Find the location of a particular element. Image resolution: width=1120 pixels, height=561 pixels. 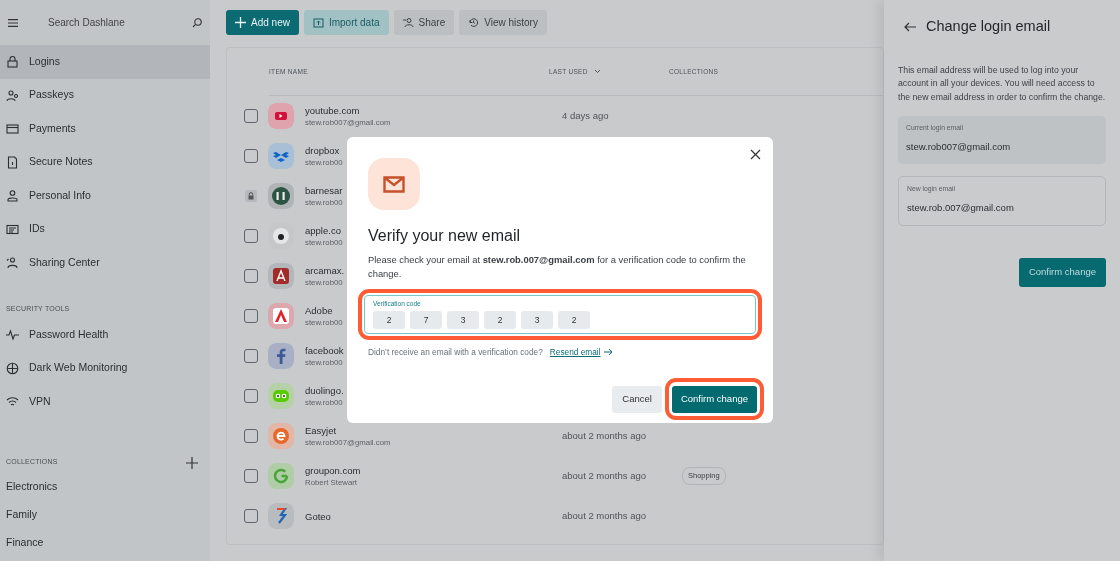

sidebar-item: Sharing Center is located at coordinates (105, 263).